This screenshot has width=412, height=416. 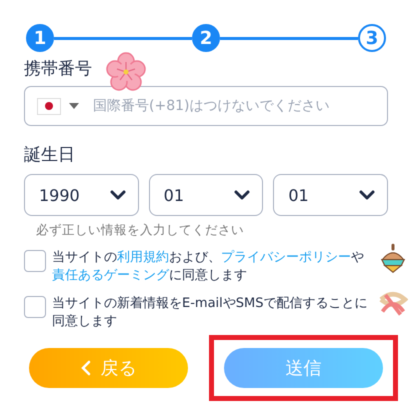 I want to click on step-circle: 3, so click(x=372, y=38).